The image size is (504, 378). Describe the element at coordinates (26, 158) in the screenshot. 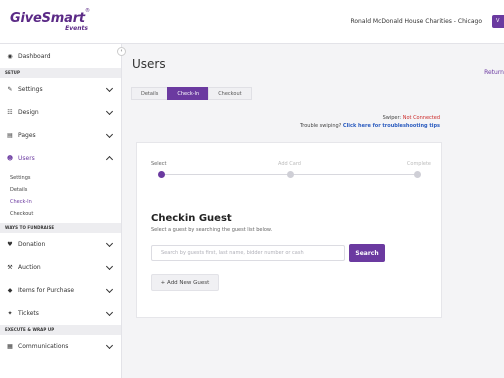

I see `sidebar-item-label: Users` at that location.